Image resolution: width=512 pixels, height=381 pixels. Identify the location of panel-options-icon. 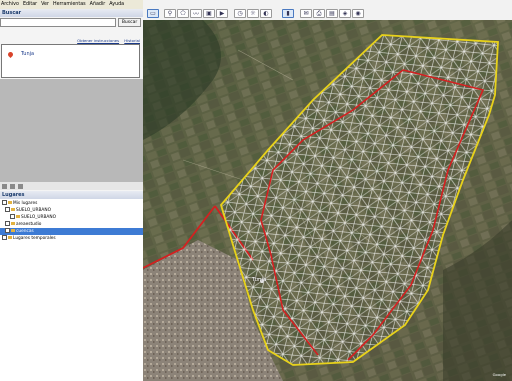
(20, 186).